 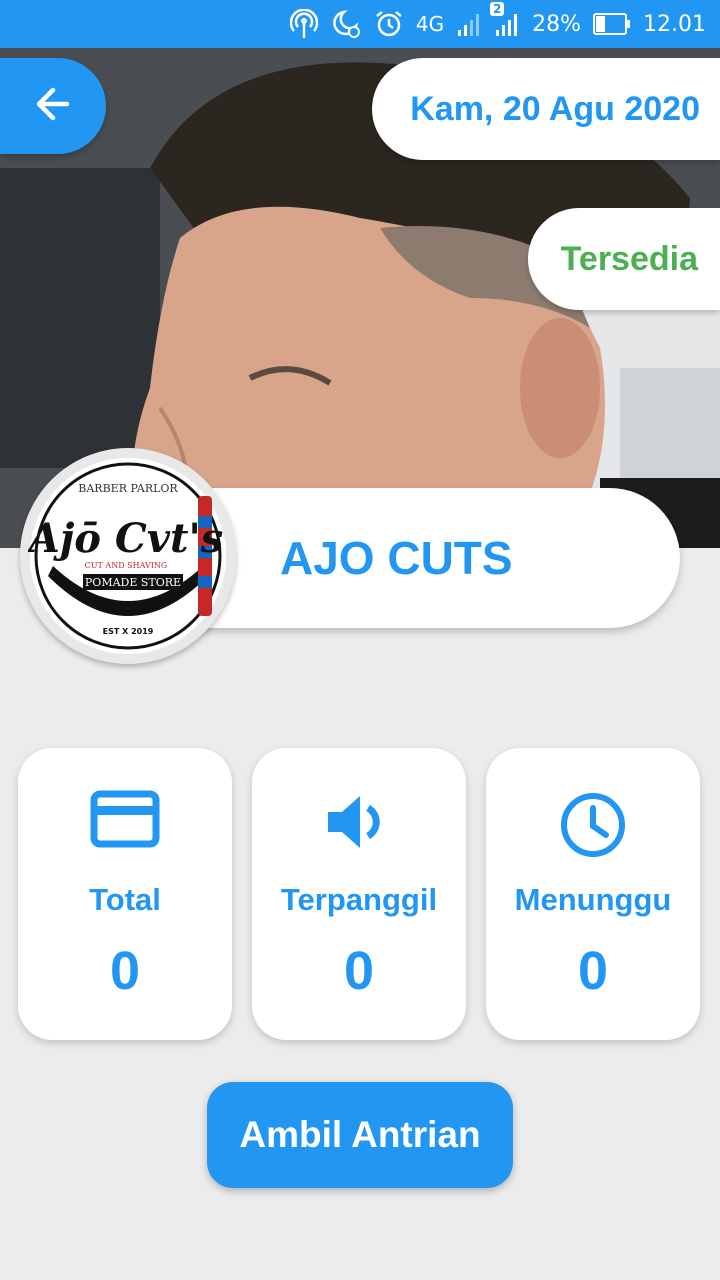 I want to click on take-queue-button: Ambil Antrian, so click(x=360, y=1135).